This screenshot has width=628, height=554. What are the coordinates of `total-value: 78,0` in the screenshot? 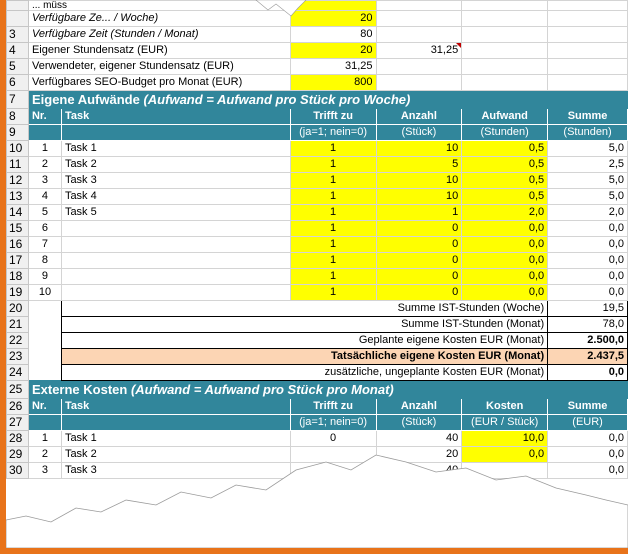 It's located at (587, 324).